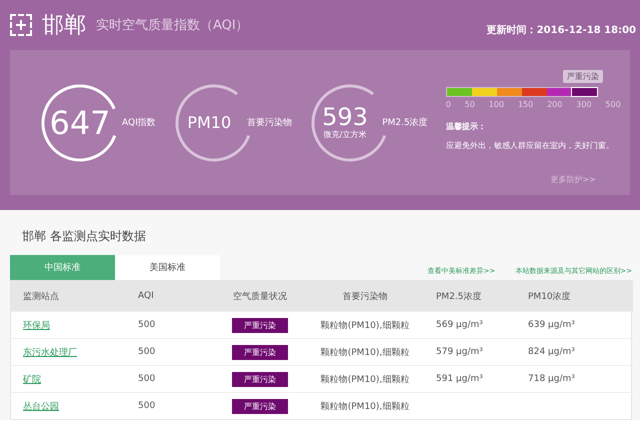 This screenshot has width=640, height=422. I want to click on gauge-label: AQI指数, so click(139, 122).